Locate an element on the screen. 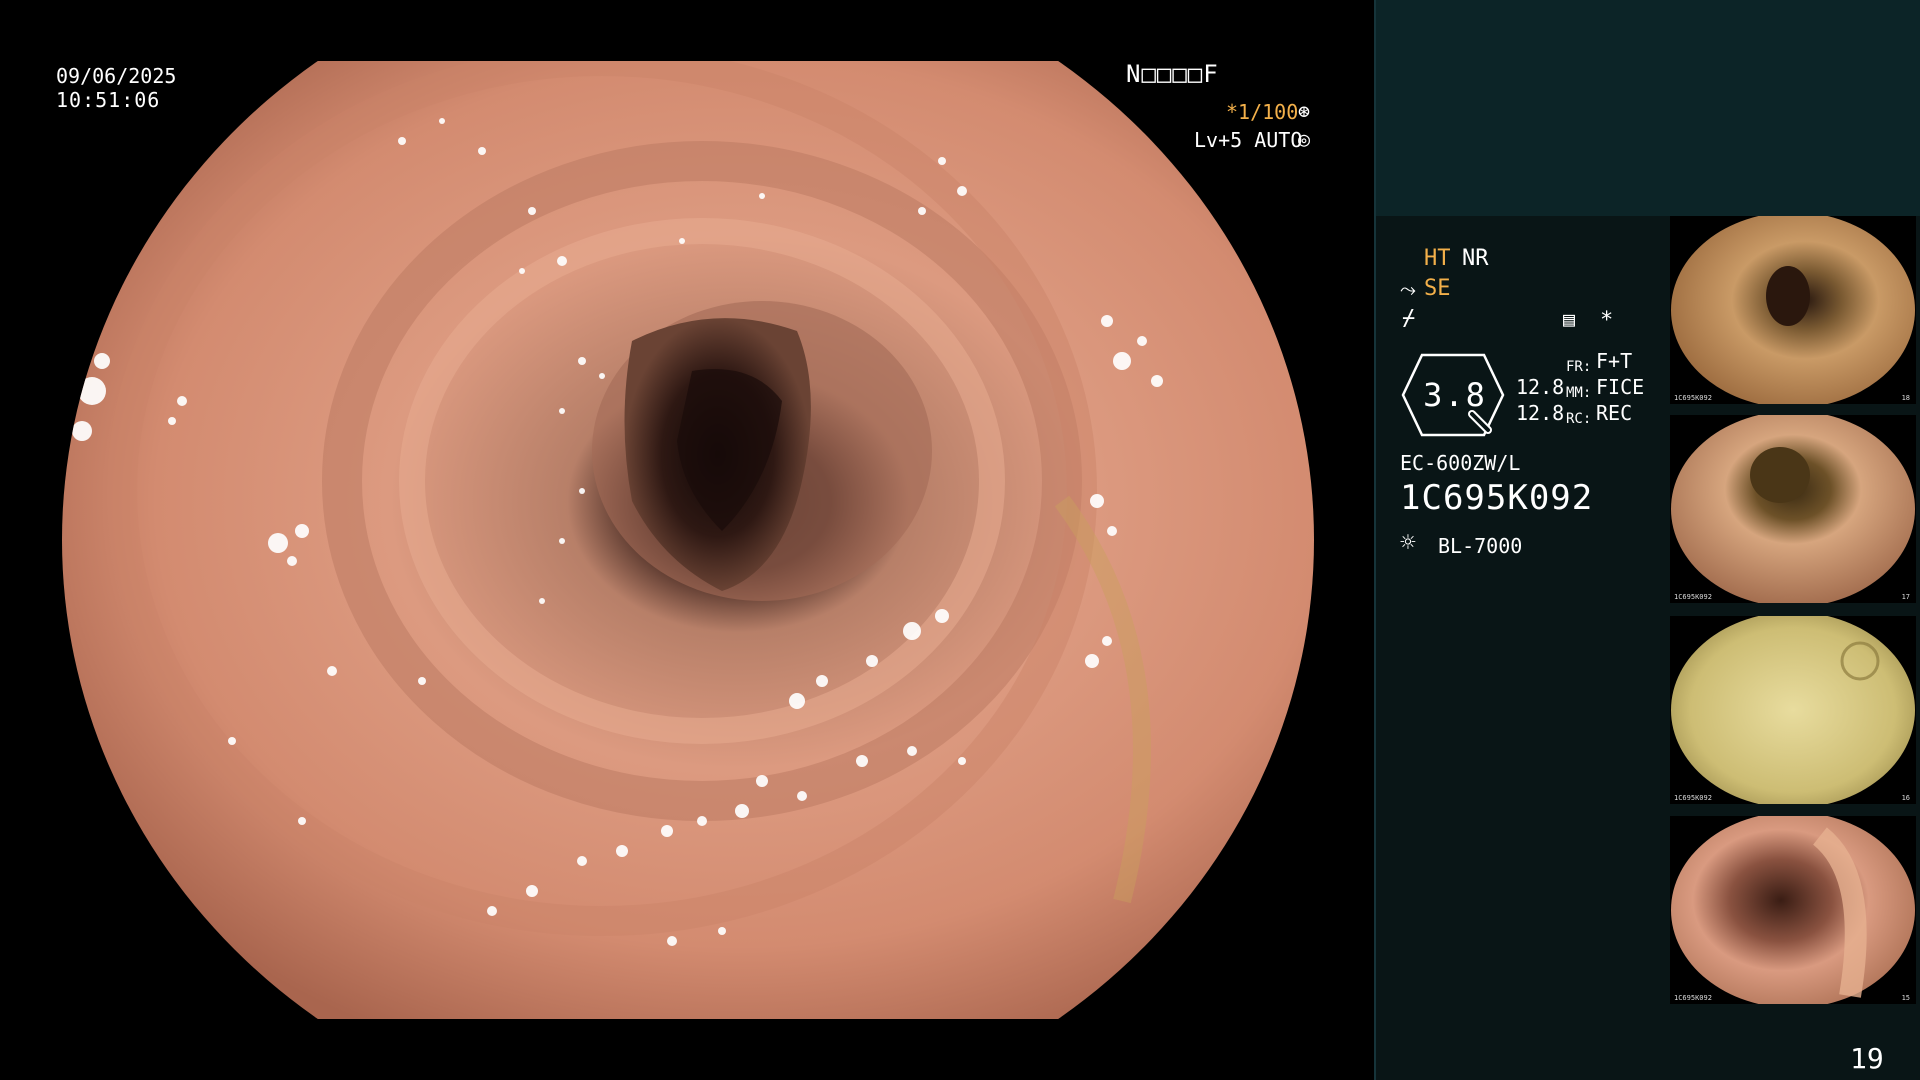 The width and height of the screenshot is (1920, 1080). se-indicator: SE is located at coordinates (1437, 288).